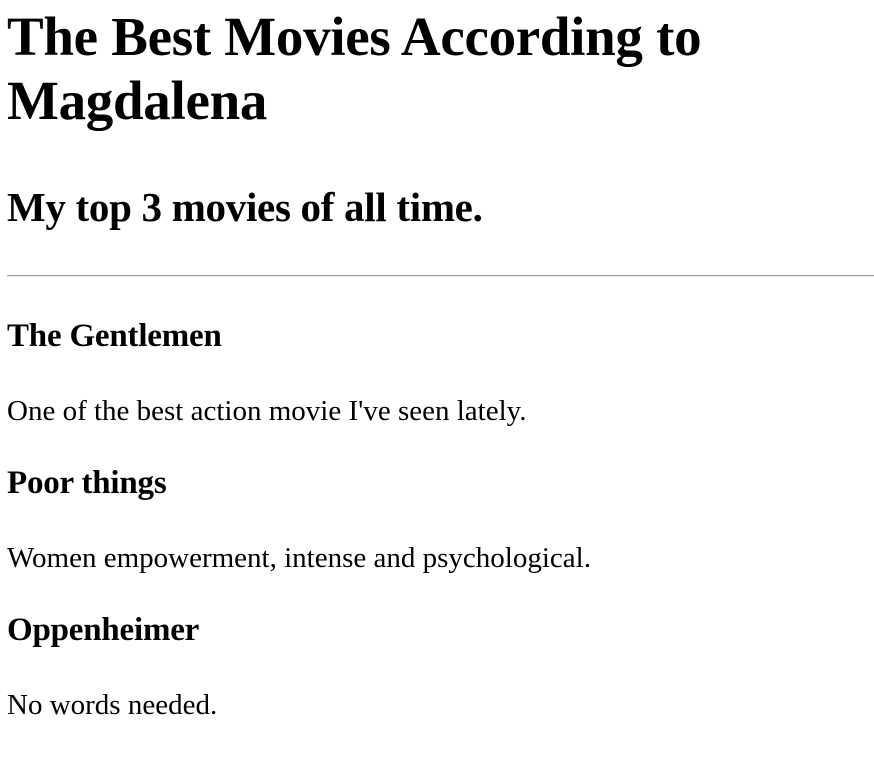 The width and height of the screenshot is (874, 775). I want to click on movie-description: No words needed., so click(112, 705).